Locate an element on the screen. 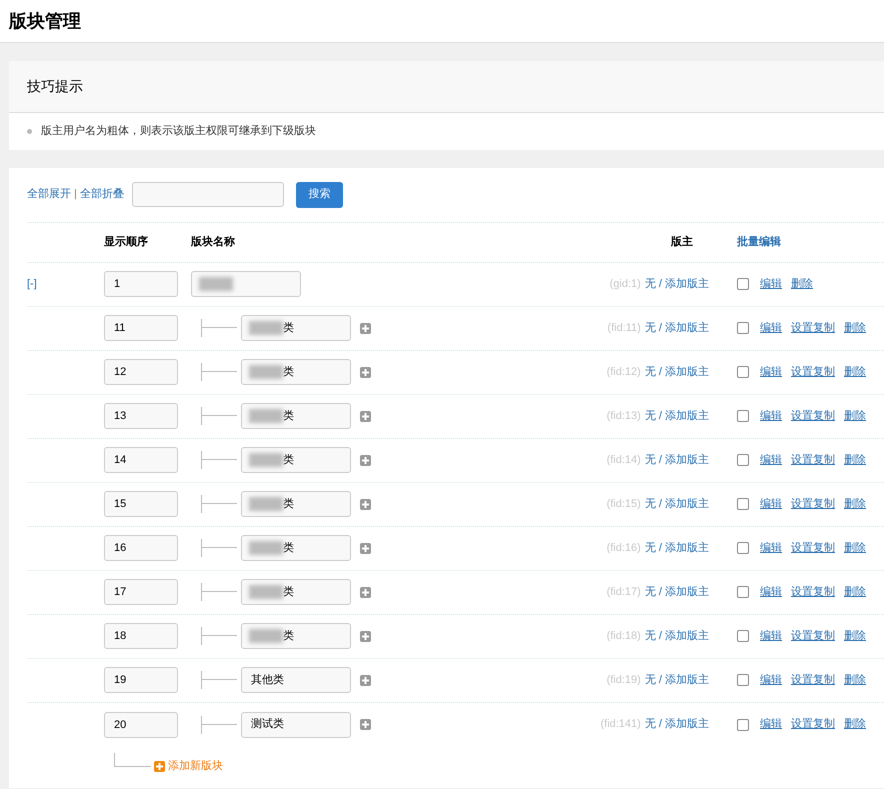 This screenshot has width=884, height=789. tips-title: 技巧提示 is located at coordinates (55, 86).